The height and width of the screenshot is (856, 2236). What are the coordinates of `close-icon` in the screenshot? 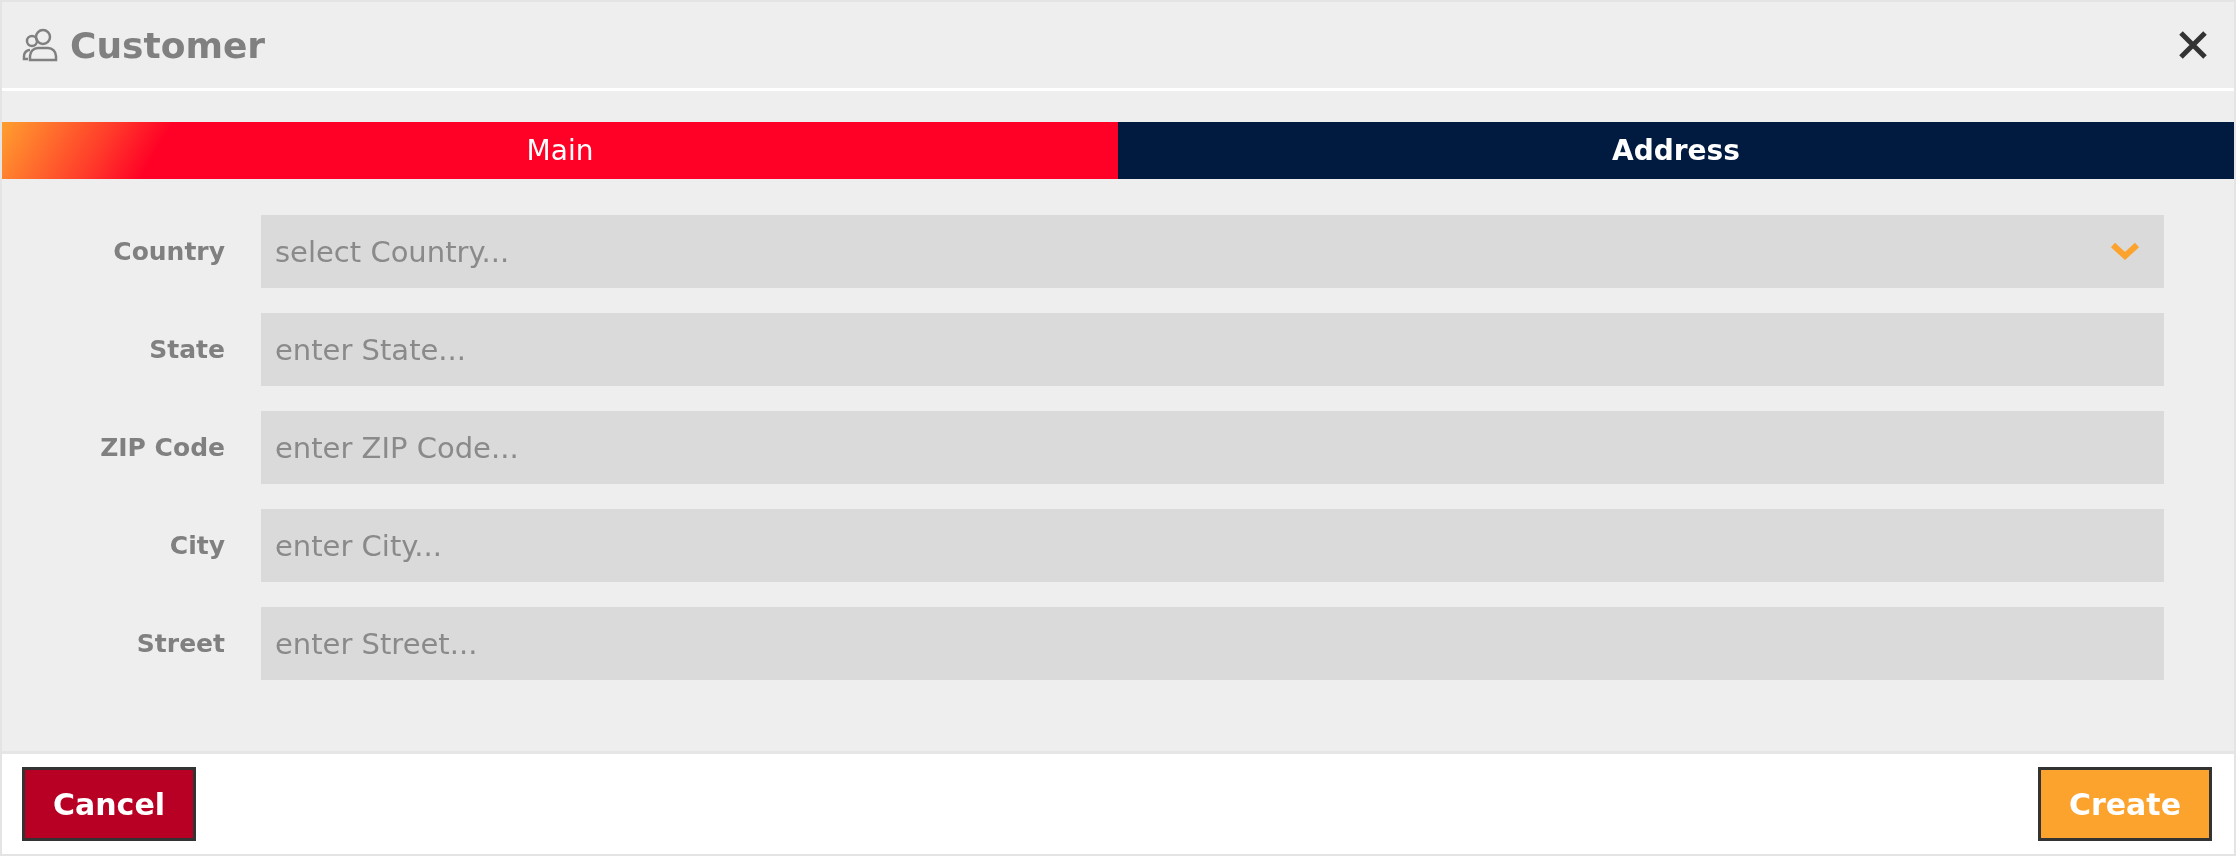 It's located at (2193, 45).